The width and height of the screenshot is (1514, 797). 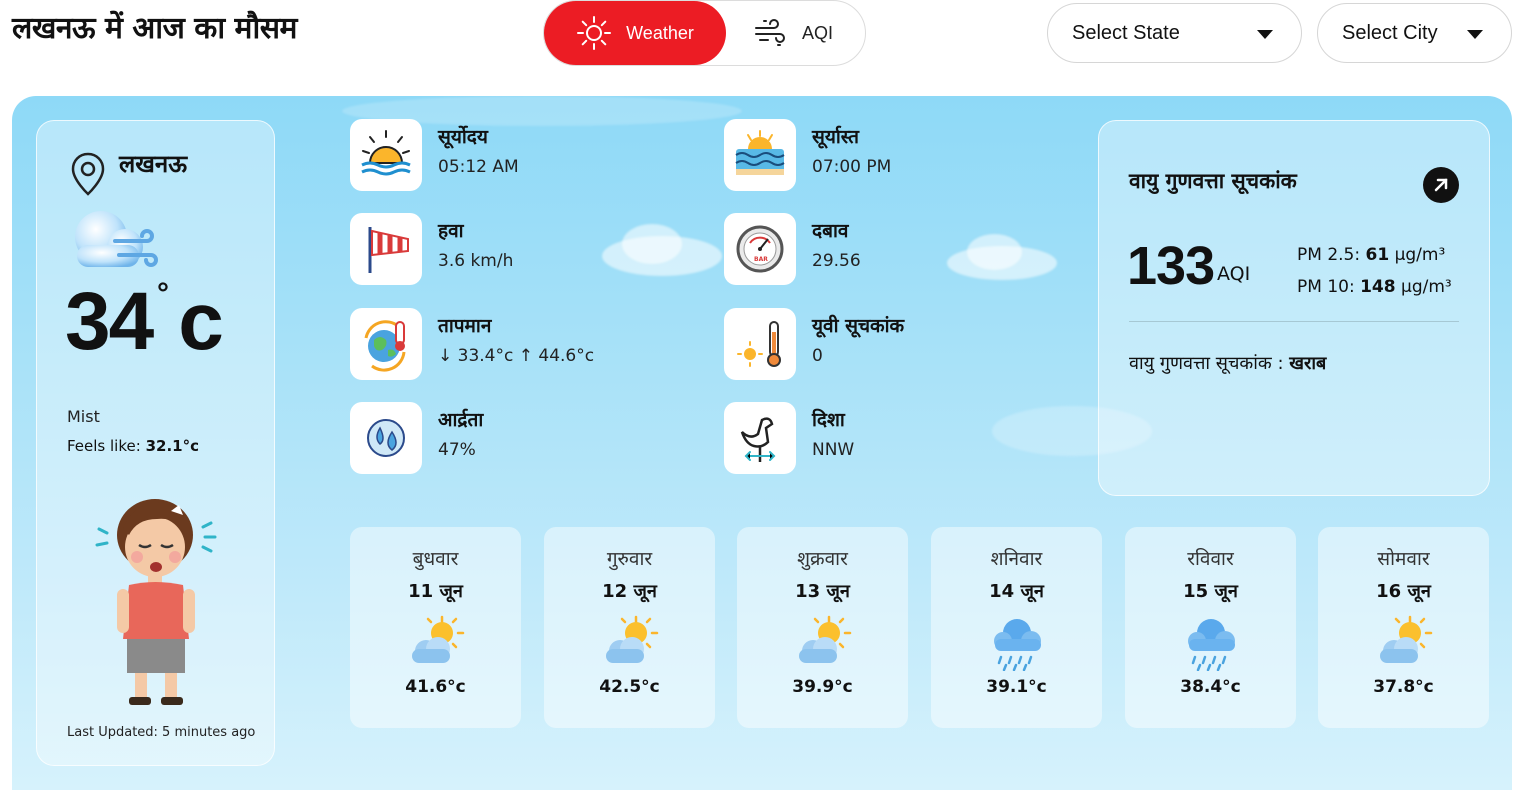 What do you see at coordinates (1403, 591) in the screenshot?
I see `forecast-date: 16 जून` at bounding box center [1403, 591].